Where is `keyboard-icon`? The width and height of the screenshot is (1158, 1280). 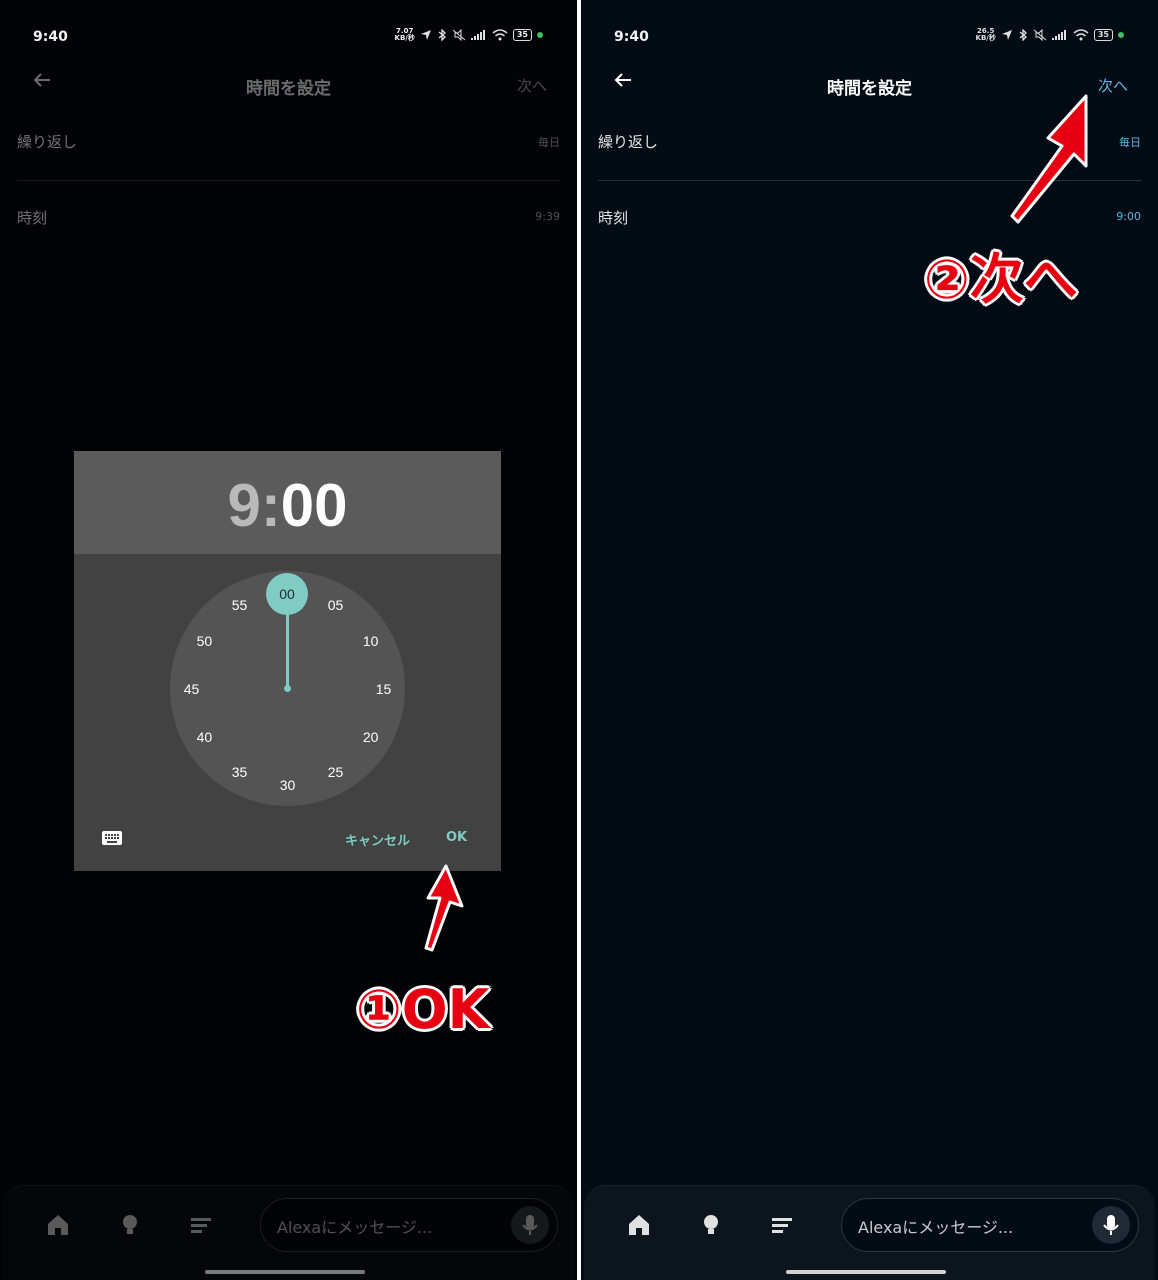 keyboard-icon is located at coordinates (112, 838).